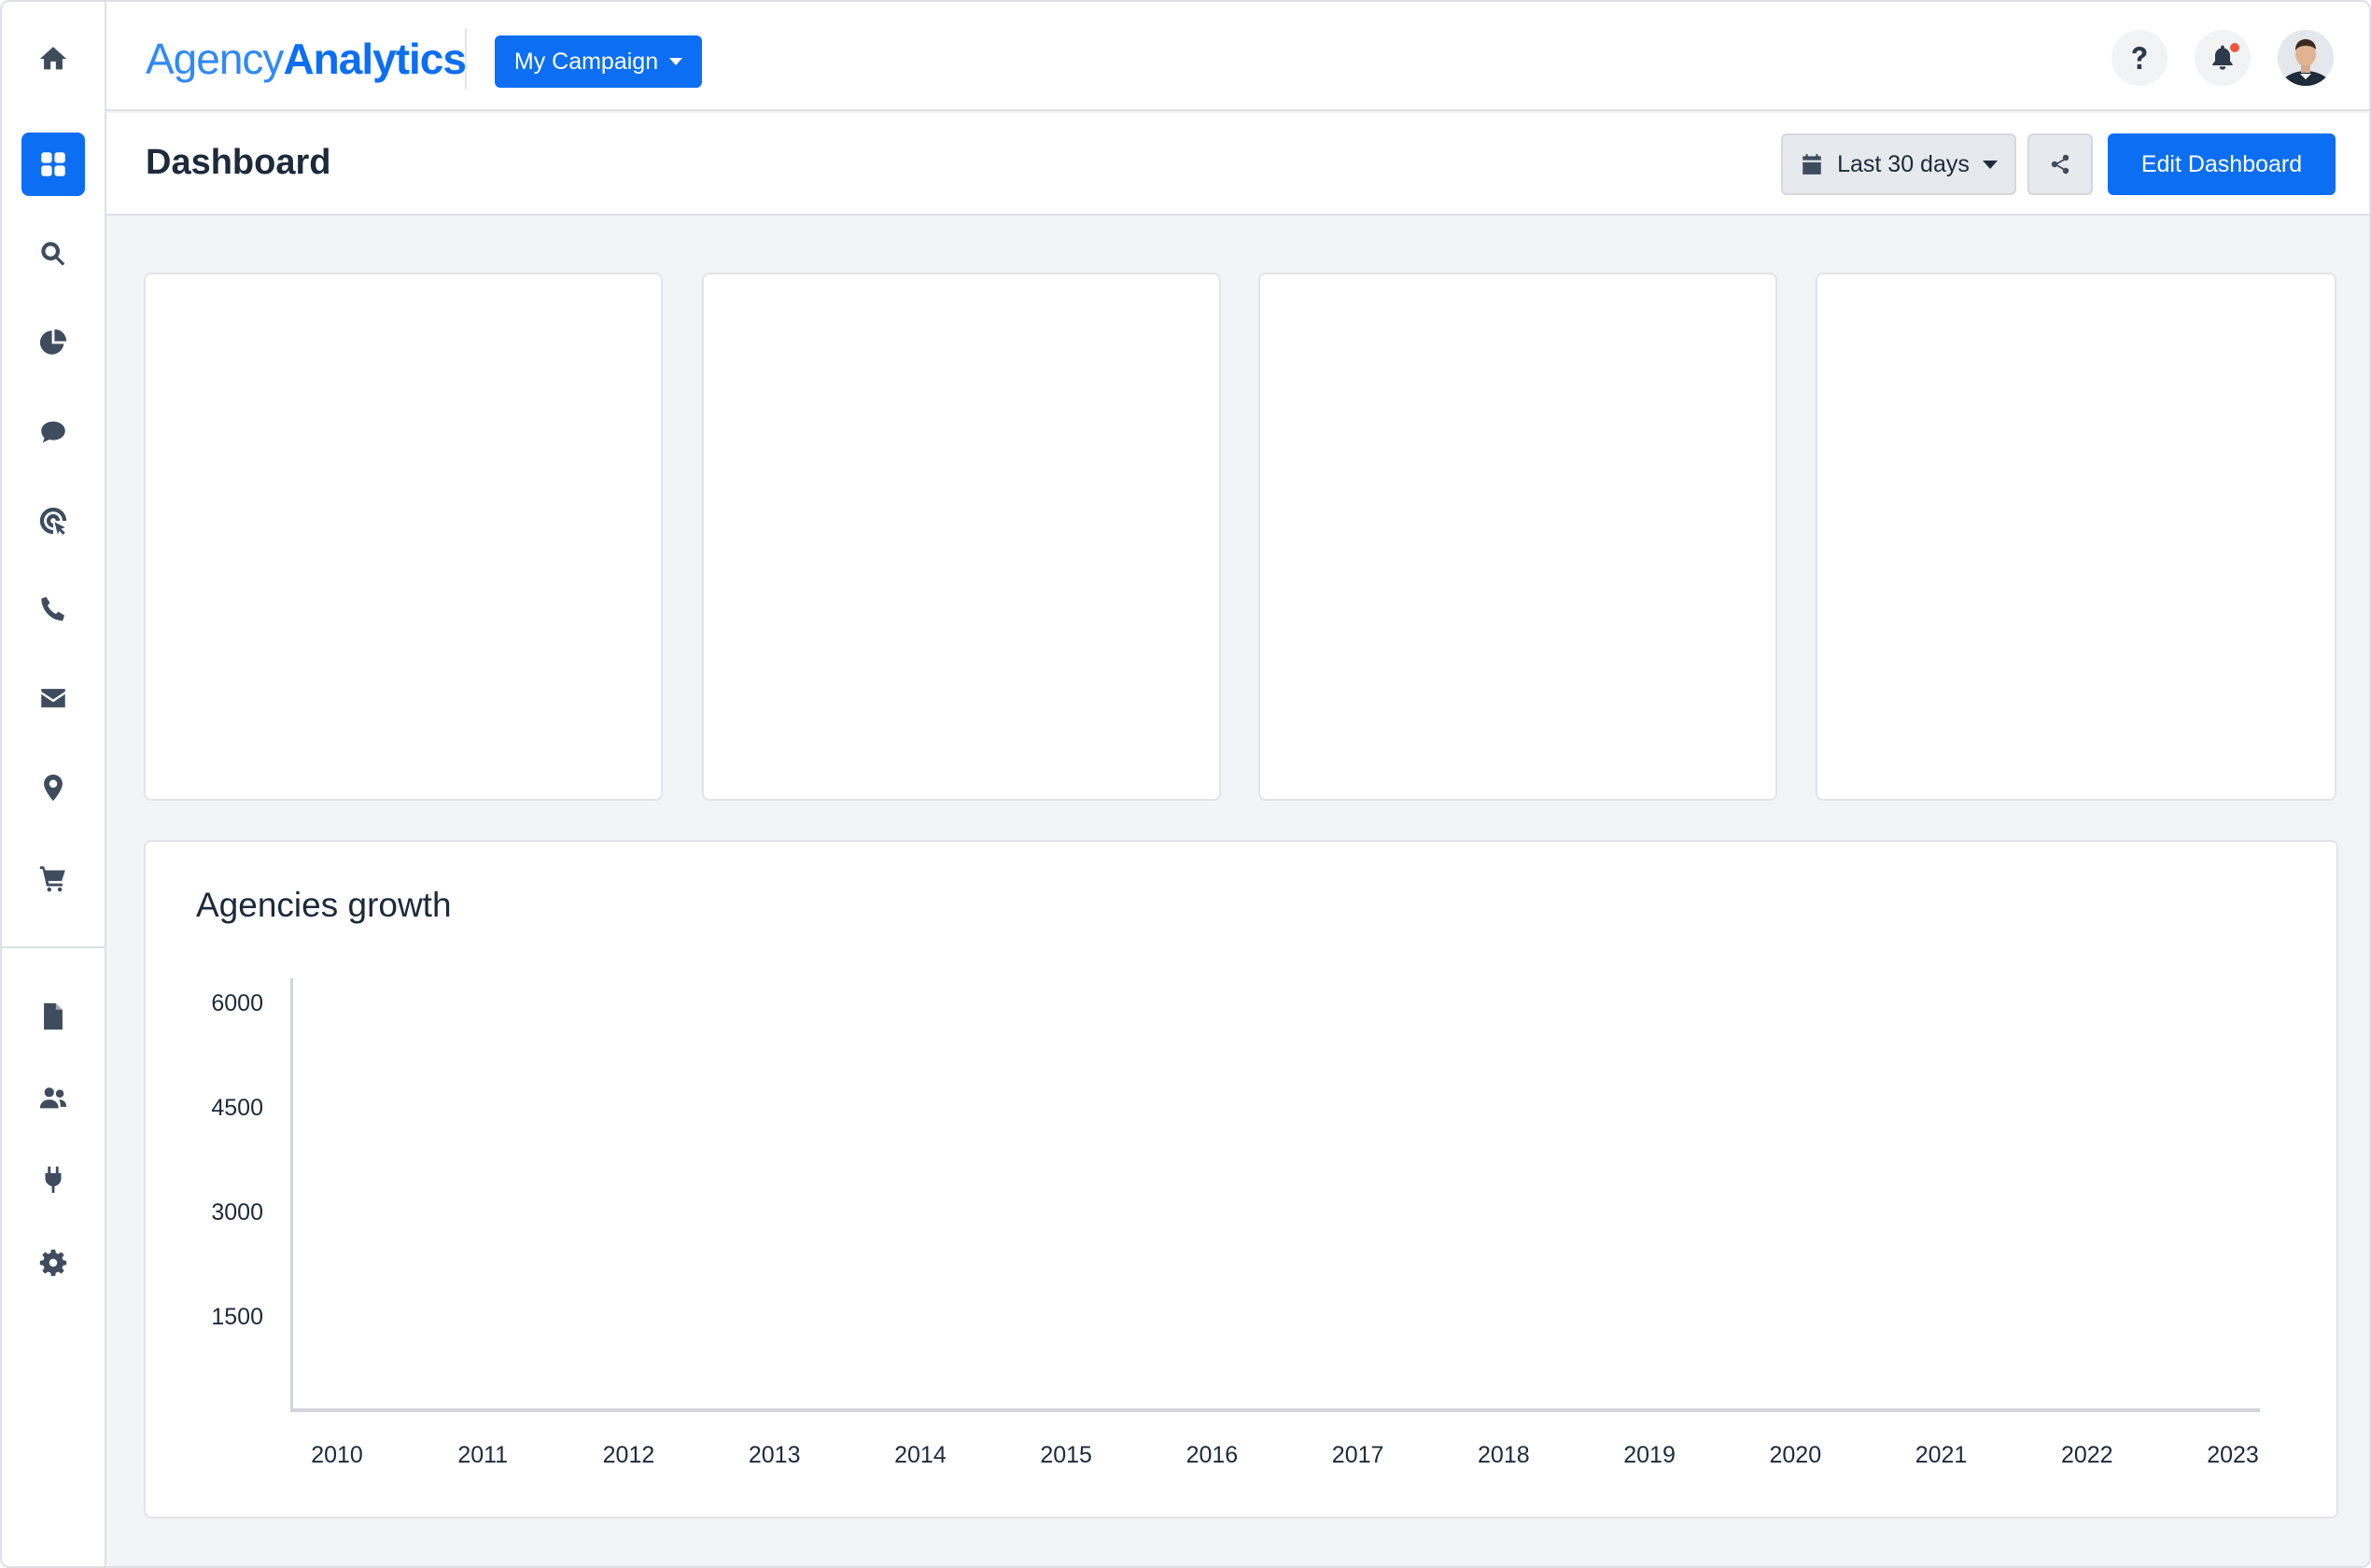  What do you see at coordinates (324, 905) in the screenshot?
I see `chart-title: Agencies growth` at bounding box center [324, 905].